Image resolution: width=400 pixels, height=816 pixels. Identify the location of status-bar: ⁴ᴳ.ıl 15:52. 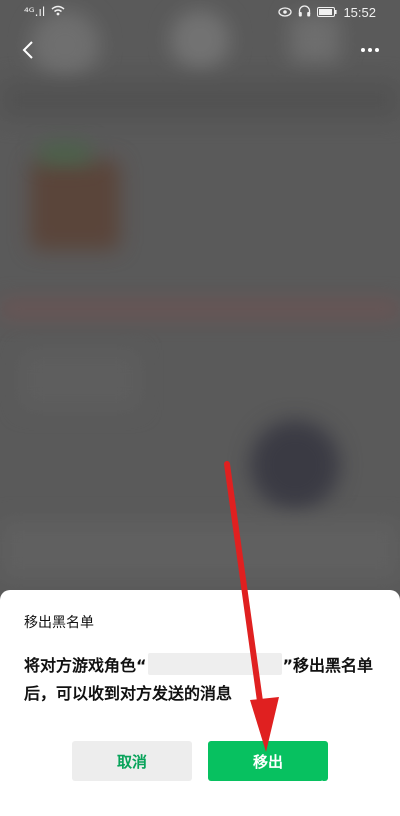
(200, 13).